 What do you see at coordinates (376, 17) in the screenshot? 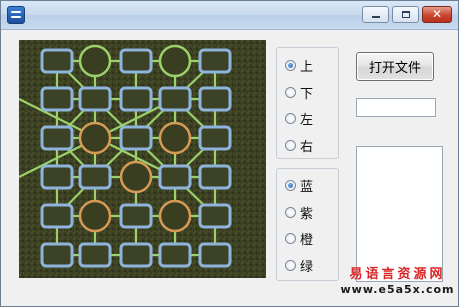
I see `minimize-icon` at bounding box center [376, 17].